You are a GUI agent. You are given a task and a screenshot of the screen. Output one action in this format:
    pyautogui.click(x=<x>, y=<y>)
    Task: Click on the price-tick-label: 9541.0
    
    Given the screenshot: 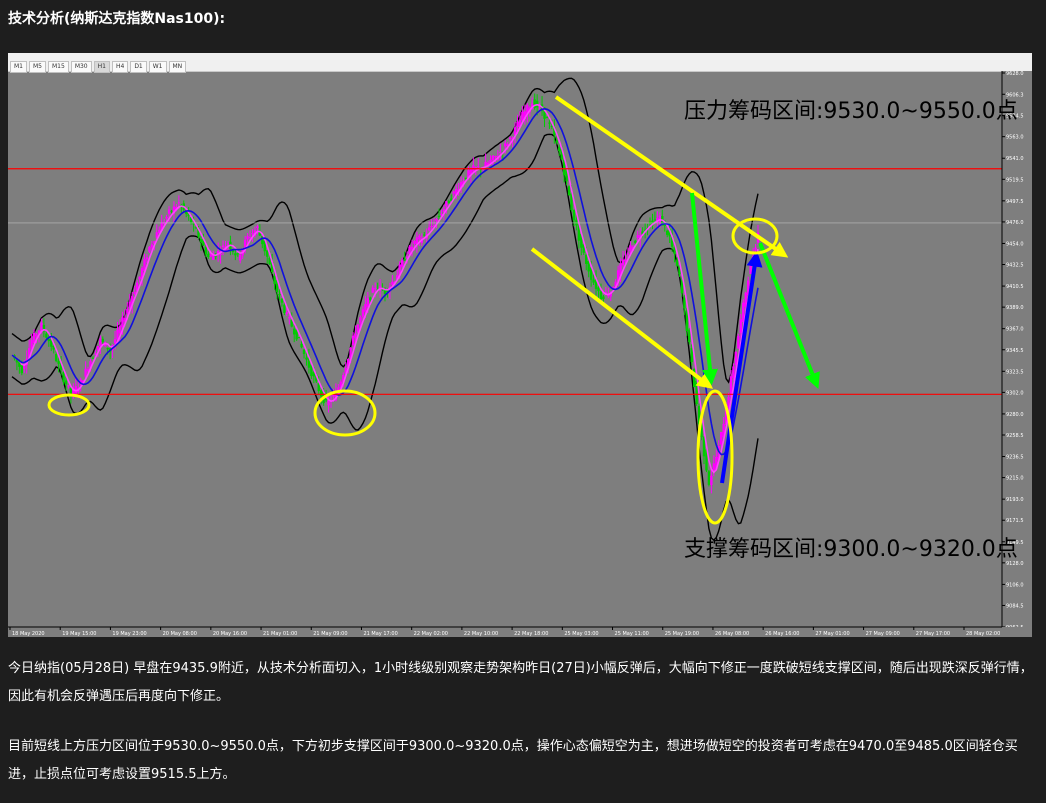 What is the action you would take?
    pyautogui.click(x=1015, y=159)
    